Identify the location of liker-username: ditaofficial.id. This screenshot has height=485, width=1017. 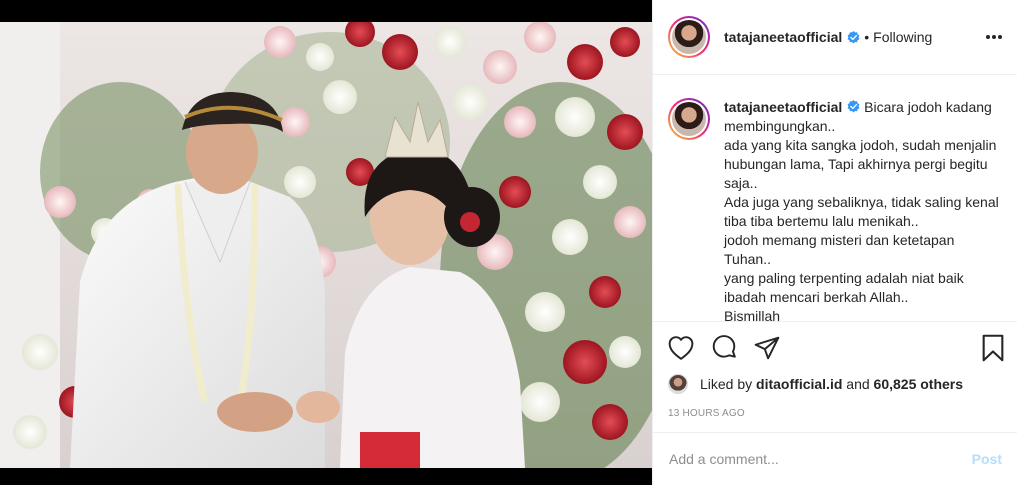
(799, 384).